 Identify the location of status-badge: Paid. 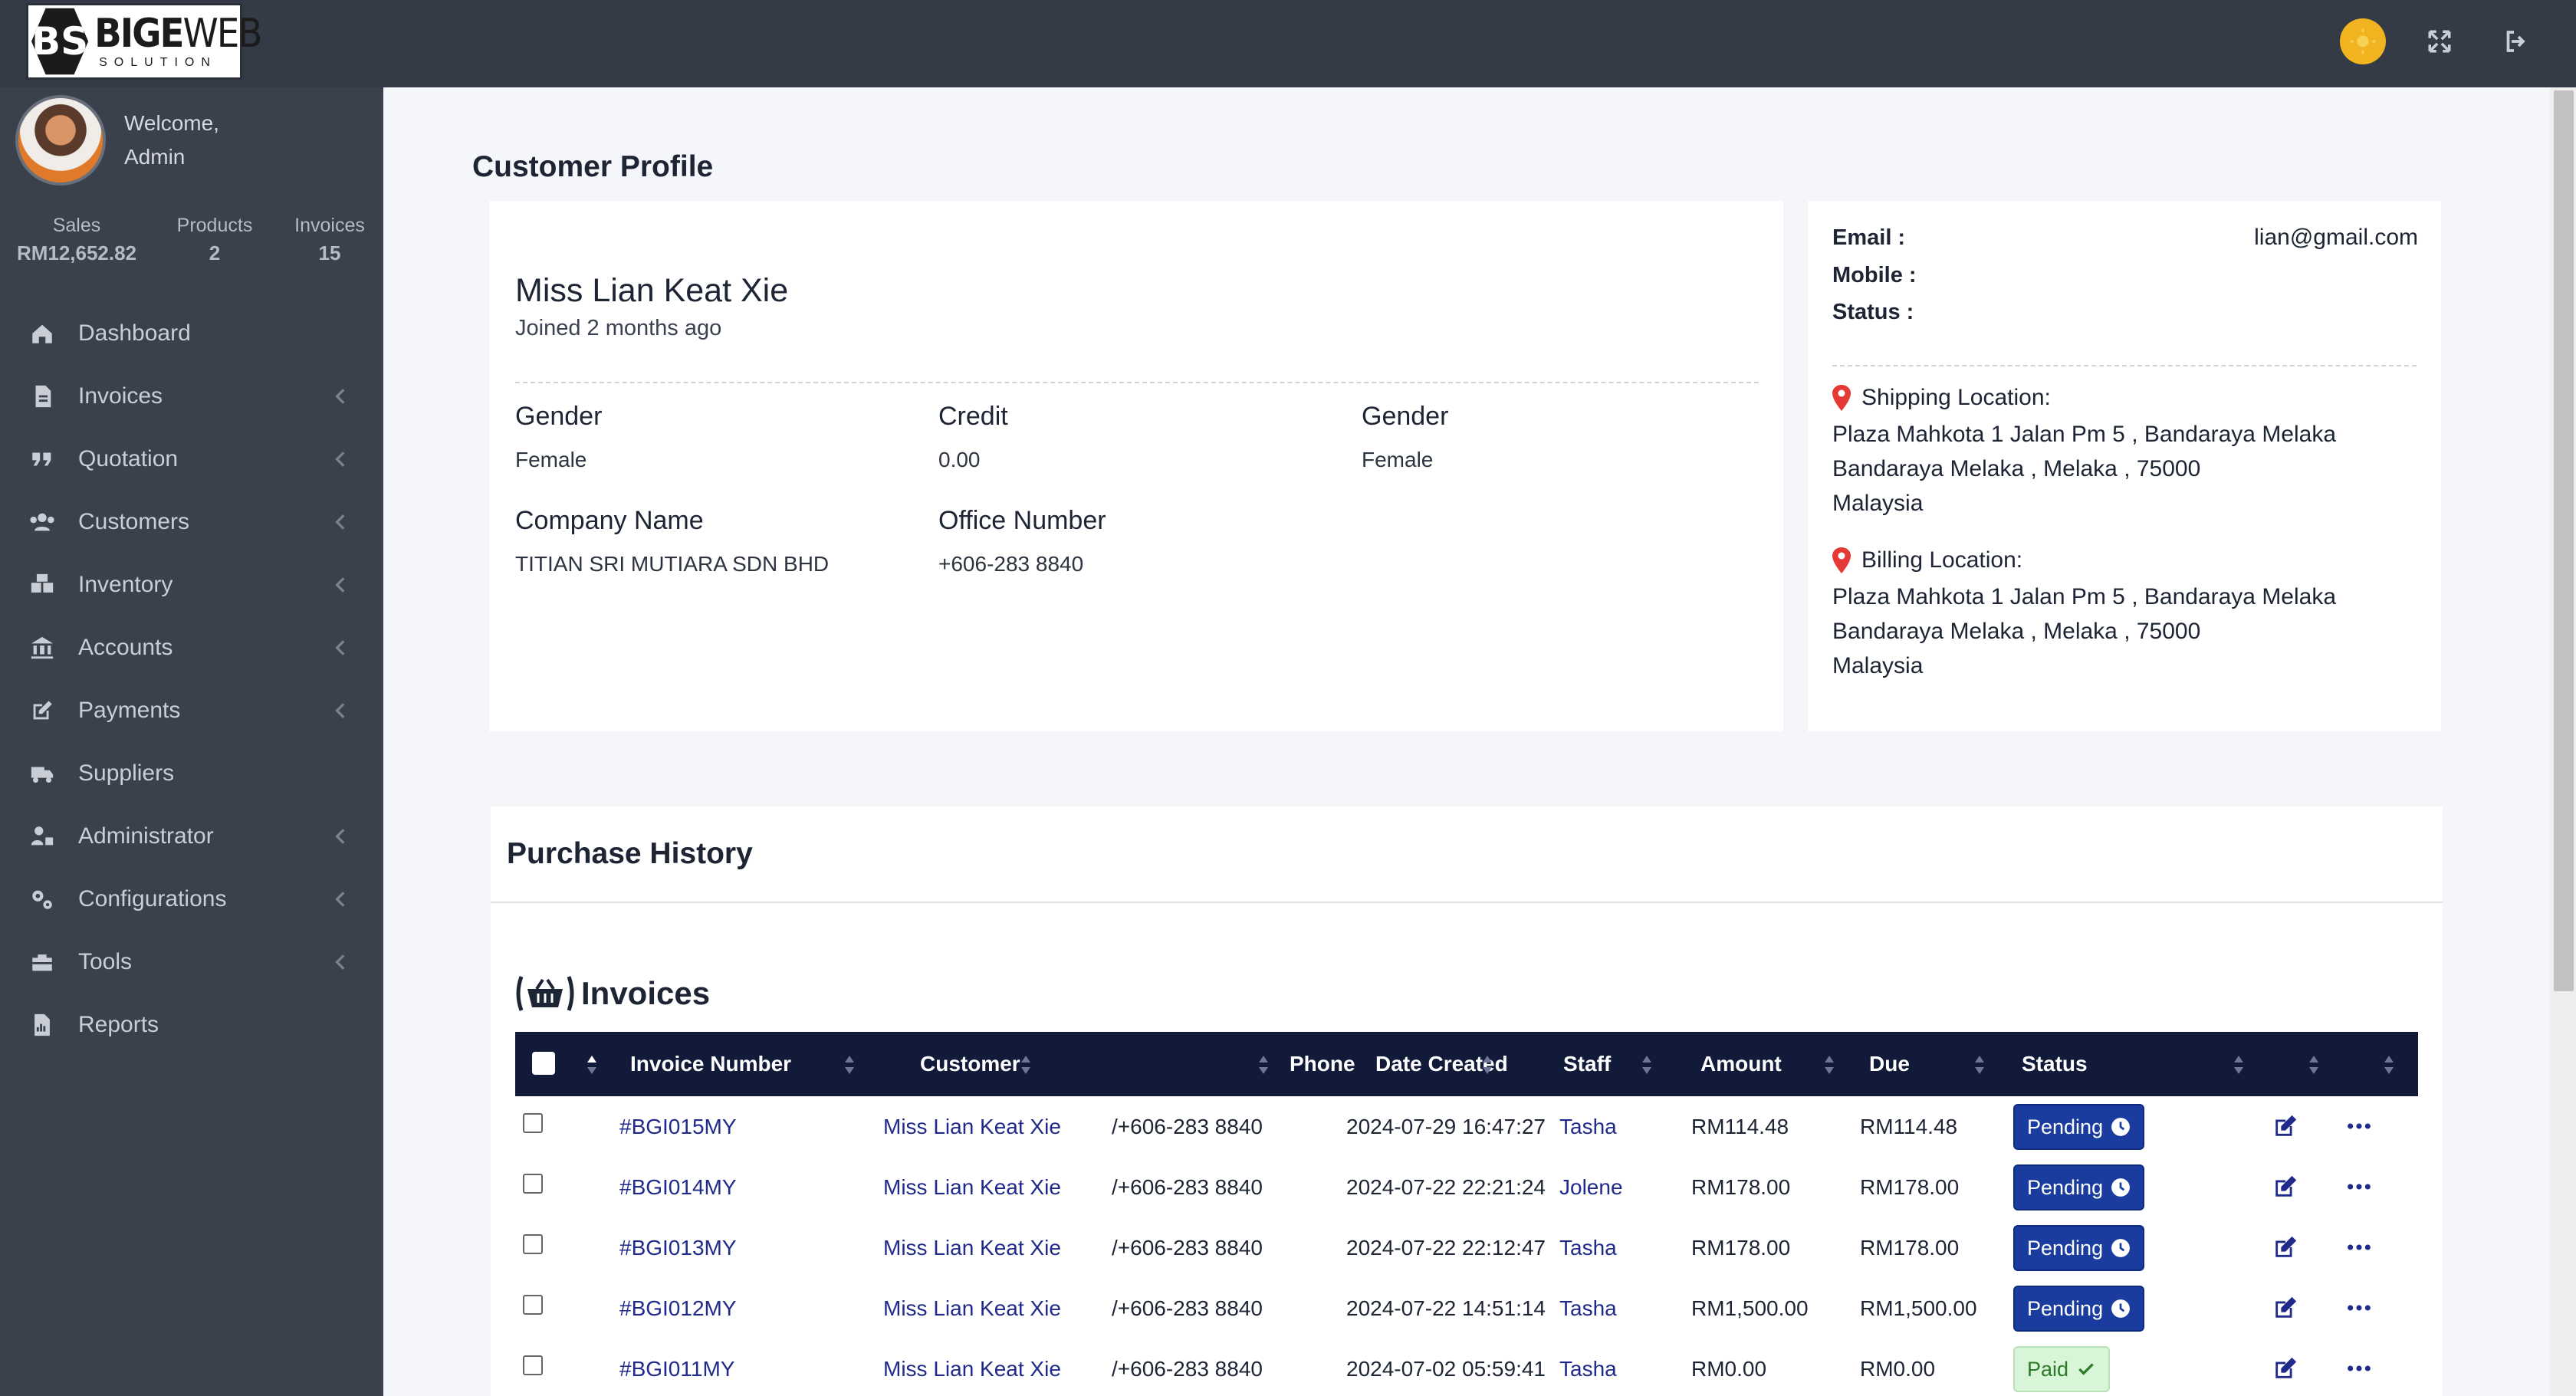
(2062, 1369).